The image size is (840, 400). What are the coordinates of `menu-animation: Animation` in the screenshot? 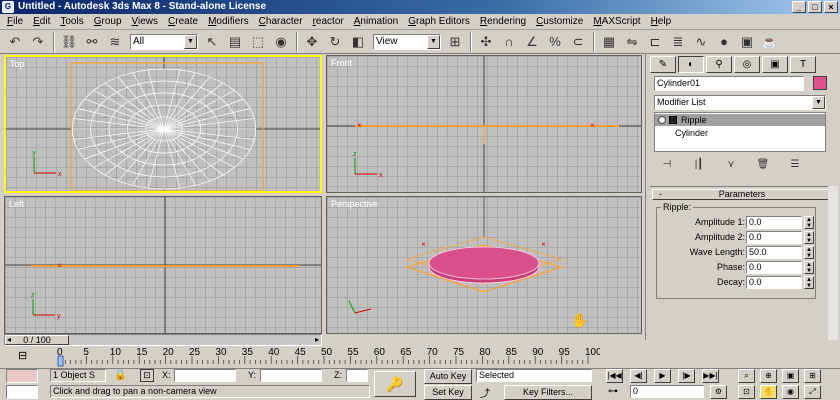 It's located at (376, 22).